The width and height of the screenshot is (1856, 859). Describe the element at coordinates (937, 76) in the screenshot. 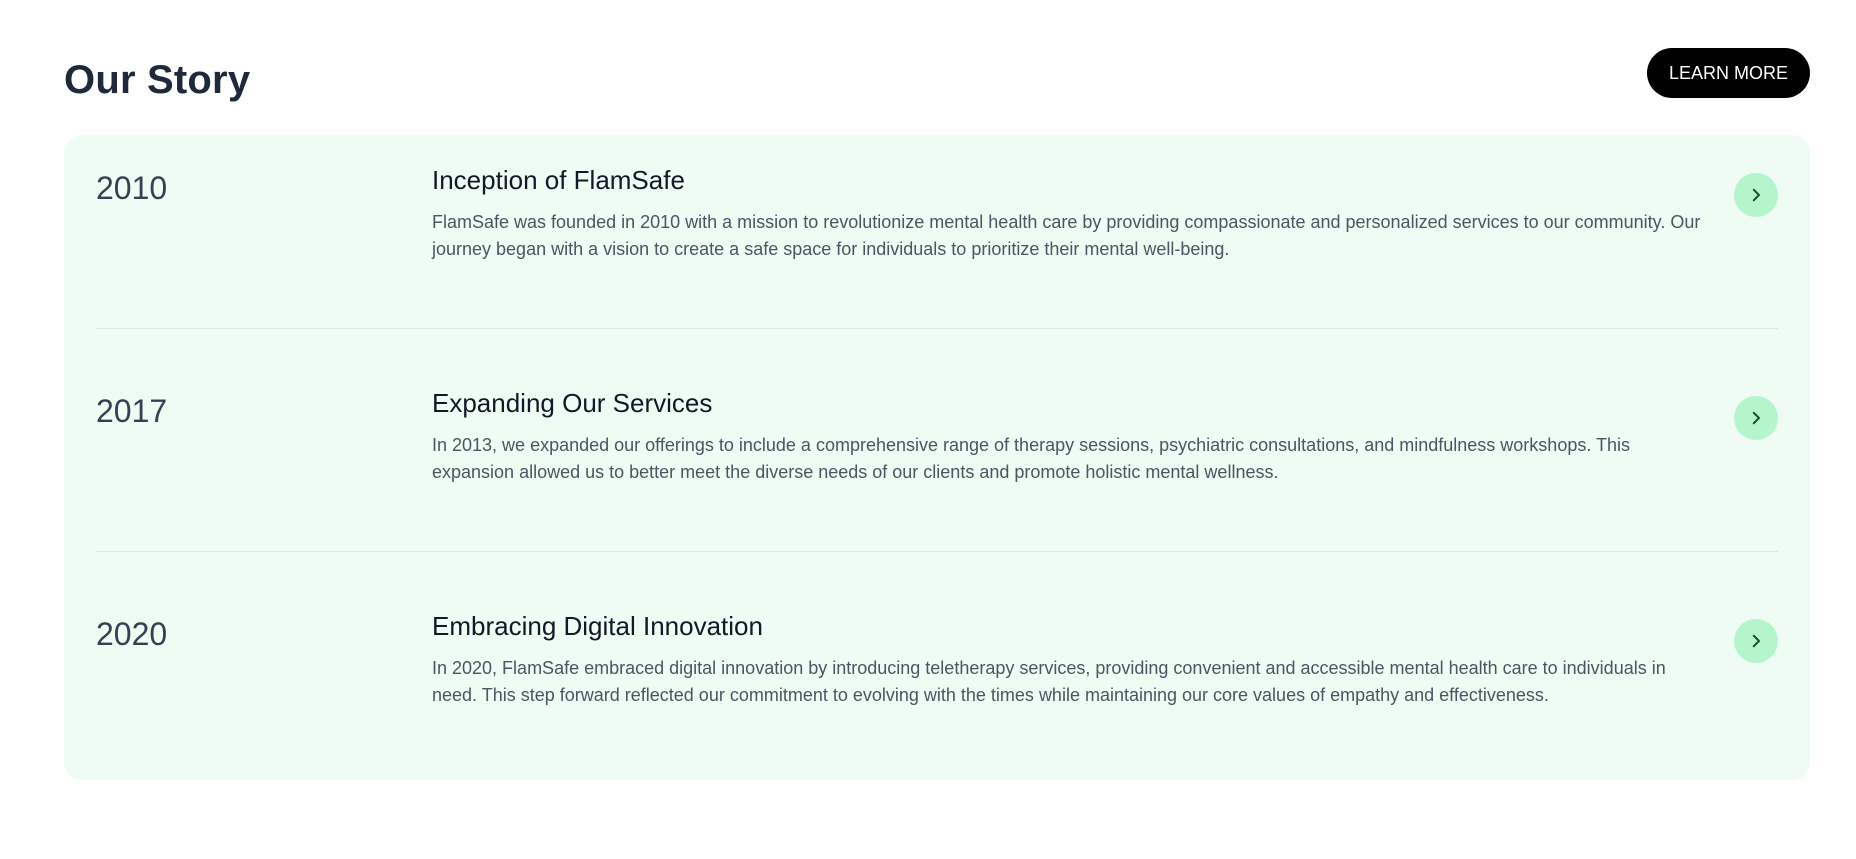

I see `story-header: Our Story LEARN MORE` at that location.